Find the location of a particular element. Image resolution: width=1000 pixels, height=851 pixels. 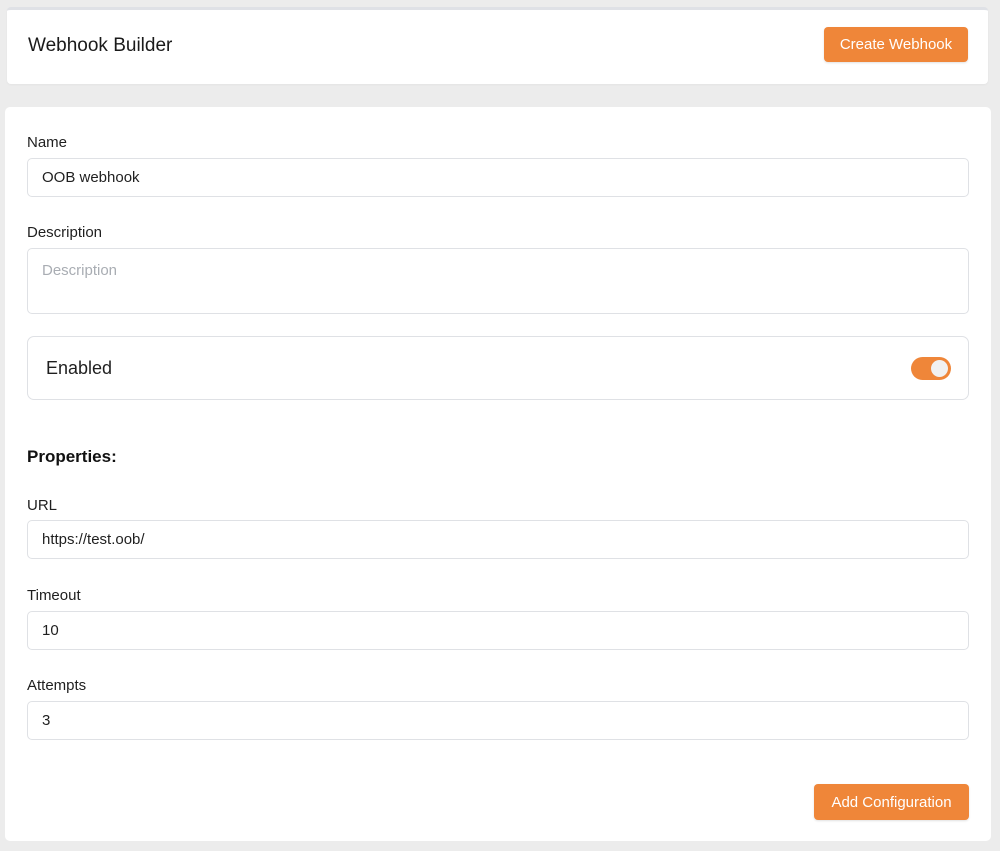

enabled-toggle is located at coordinates (931, 368).